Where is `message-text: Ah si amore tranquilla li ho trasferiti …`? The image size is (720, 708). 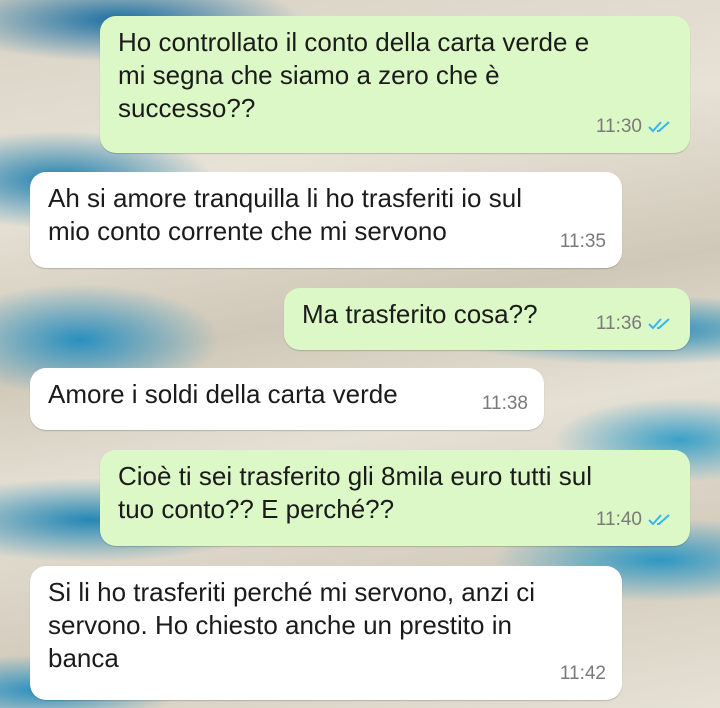 message-text: Ah si amore tranquilla li ho trasferiti … is located at coordinates (285, 214).